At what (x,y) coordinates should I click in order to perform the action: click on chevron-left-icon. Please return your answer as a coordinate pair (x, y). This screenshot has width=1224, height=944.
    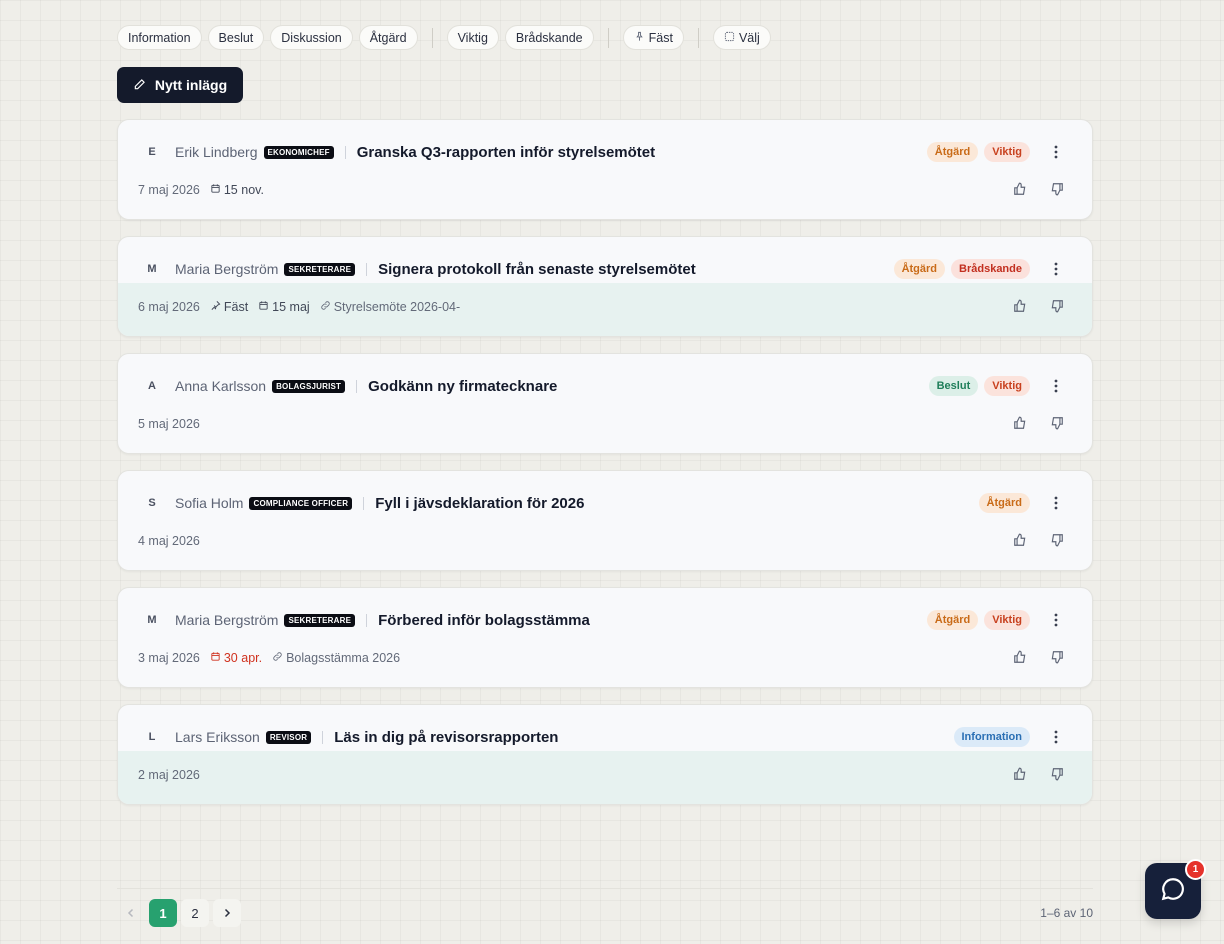
    Looking at the image, I should click on (131, 913).